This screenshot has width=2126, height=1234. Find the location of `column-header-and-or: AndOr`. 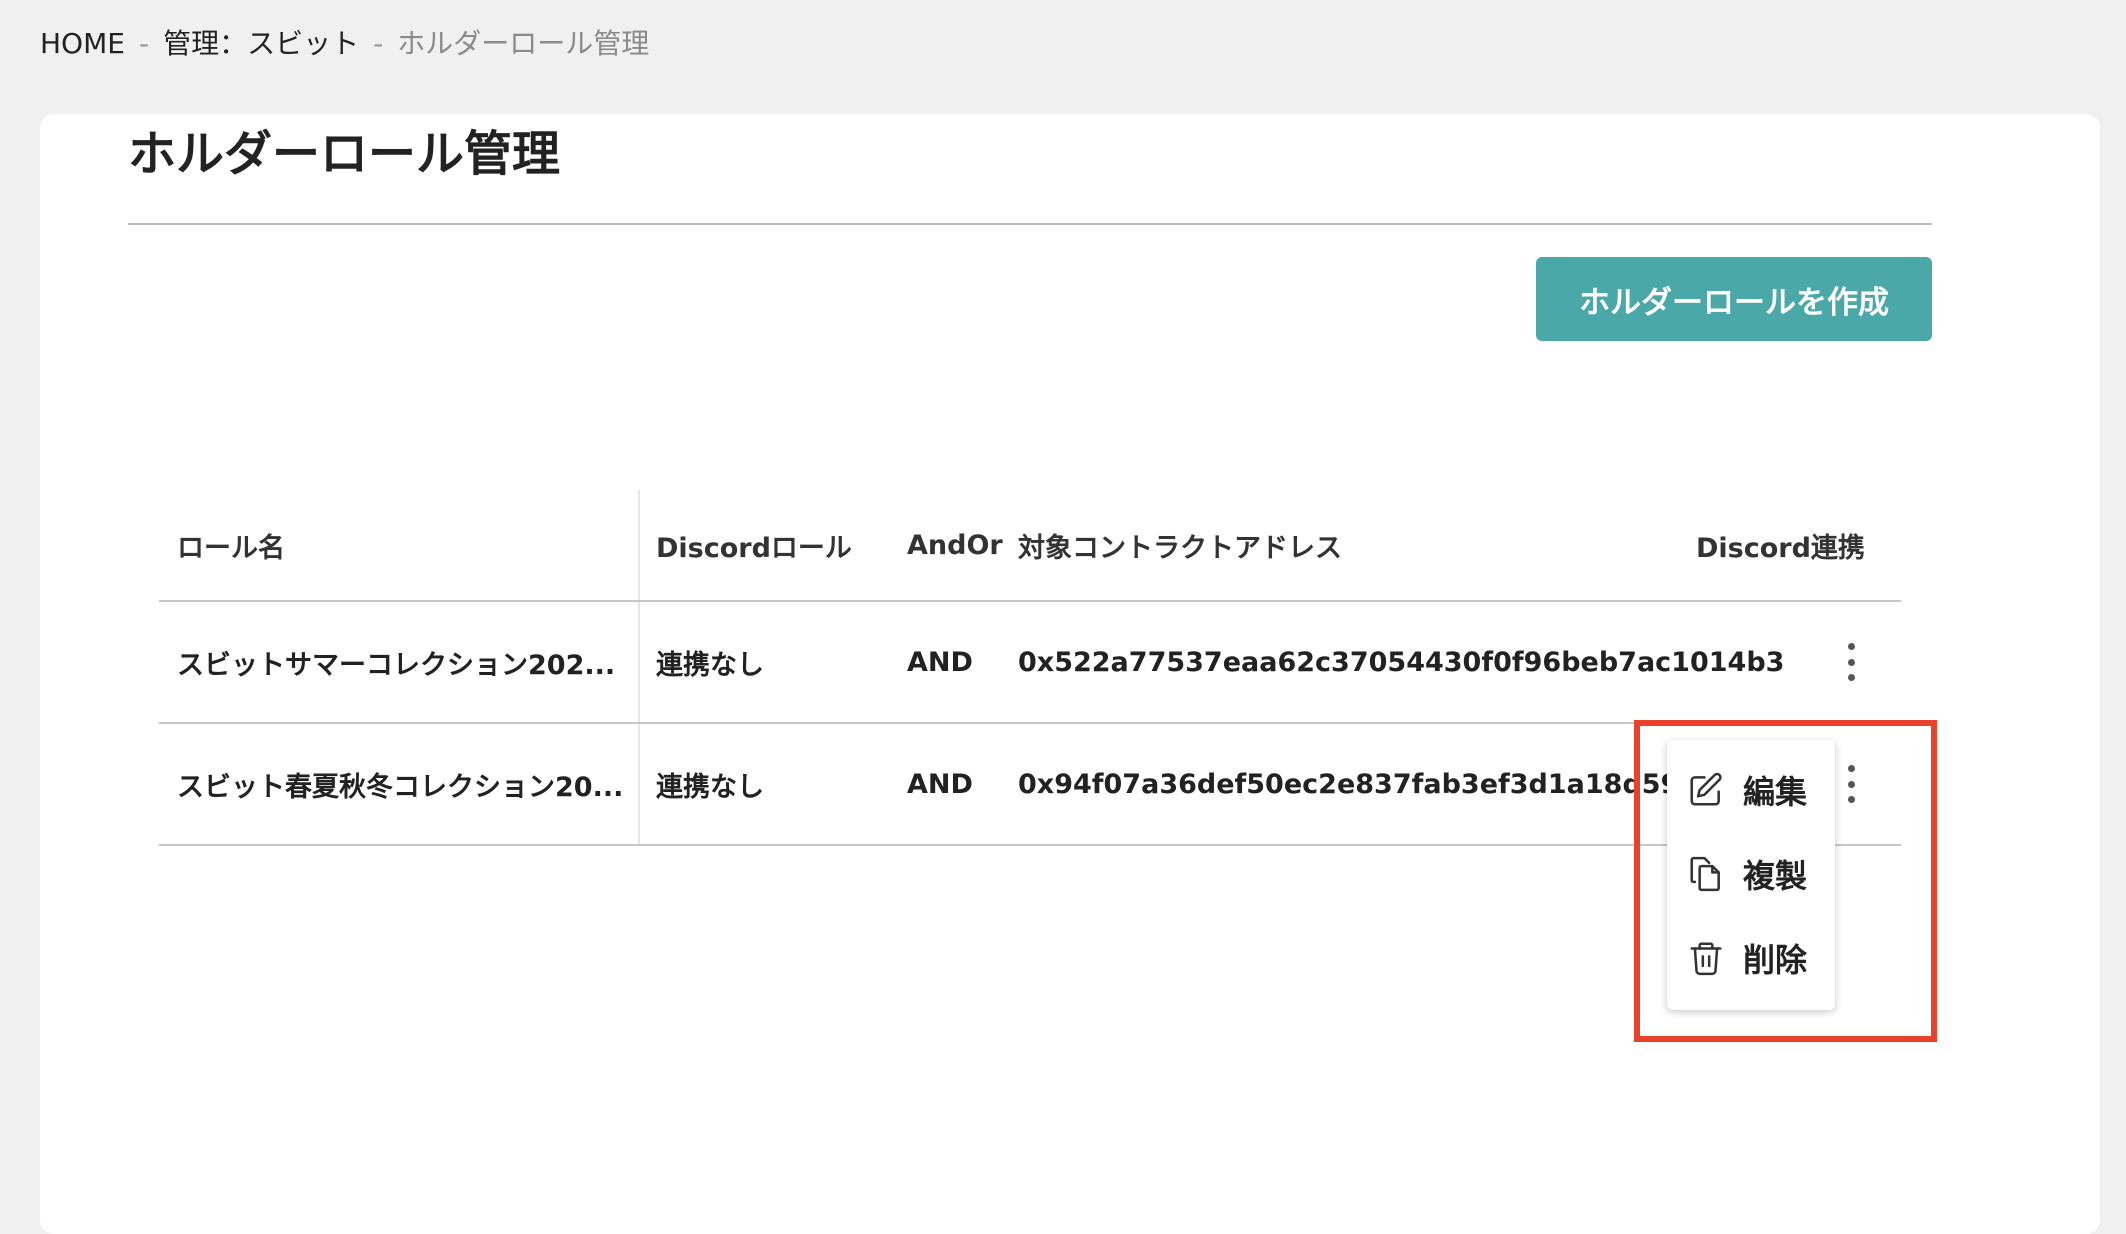

column-header-and-or: AndOr is located at coordinates (955, 545).